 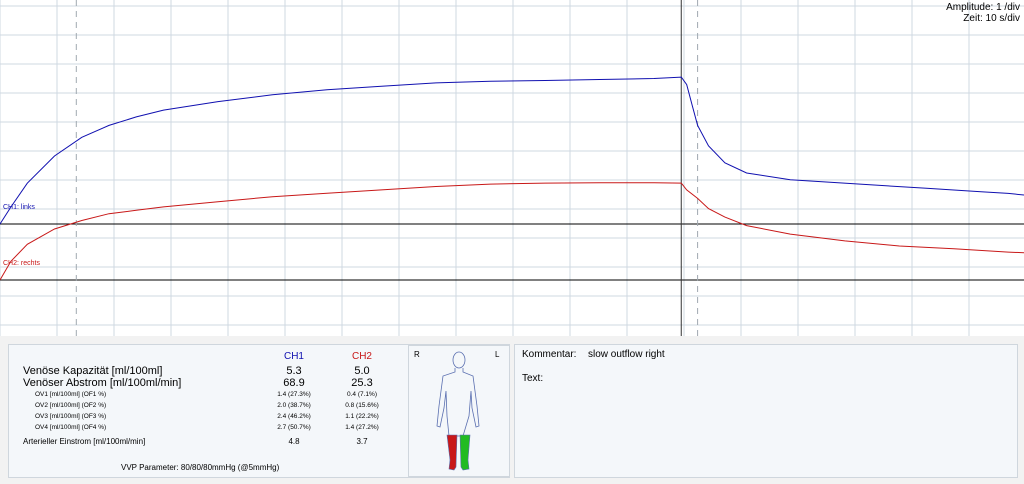 What do you see at coordinates (294, 441) in the screenshot?
I see `result-row-6-ch1: 4.8` at bounding box center [294, 441].